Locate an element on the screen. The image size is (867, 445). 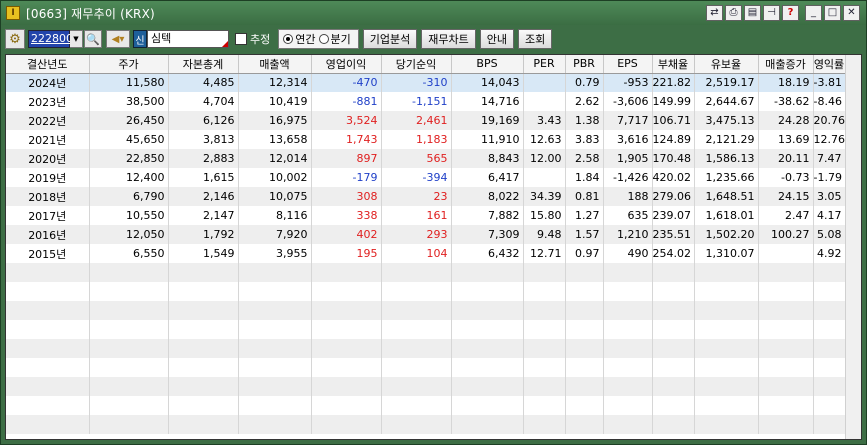
value-cell: 3,813 is located at coordinates (203, 139).